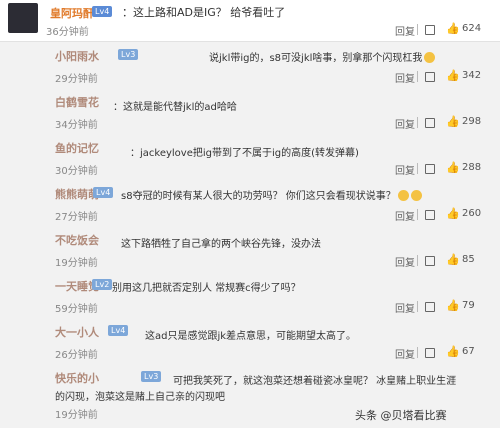 The width and height of the screenshot is (500, 428). I want to click on like-count: 342, so click(472, 75).